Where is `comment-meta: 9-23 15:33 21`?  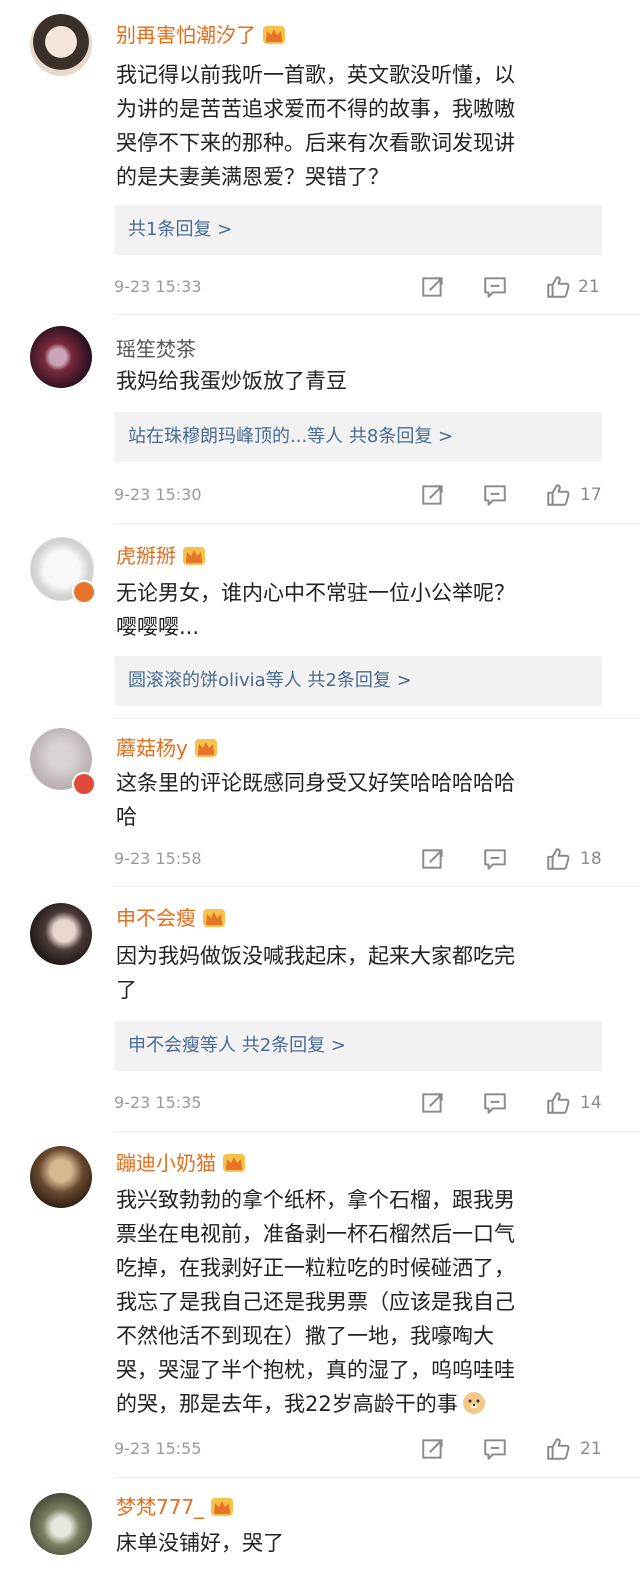 comment-meta: 9-23 15:33 21 is located at coordinates (359, 286).